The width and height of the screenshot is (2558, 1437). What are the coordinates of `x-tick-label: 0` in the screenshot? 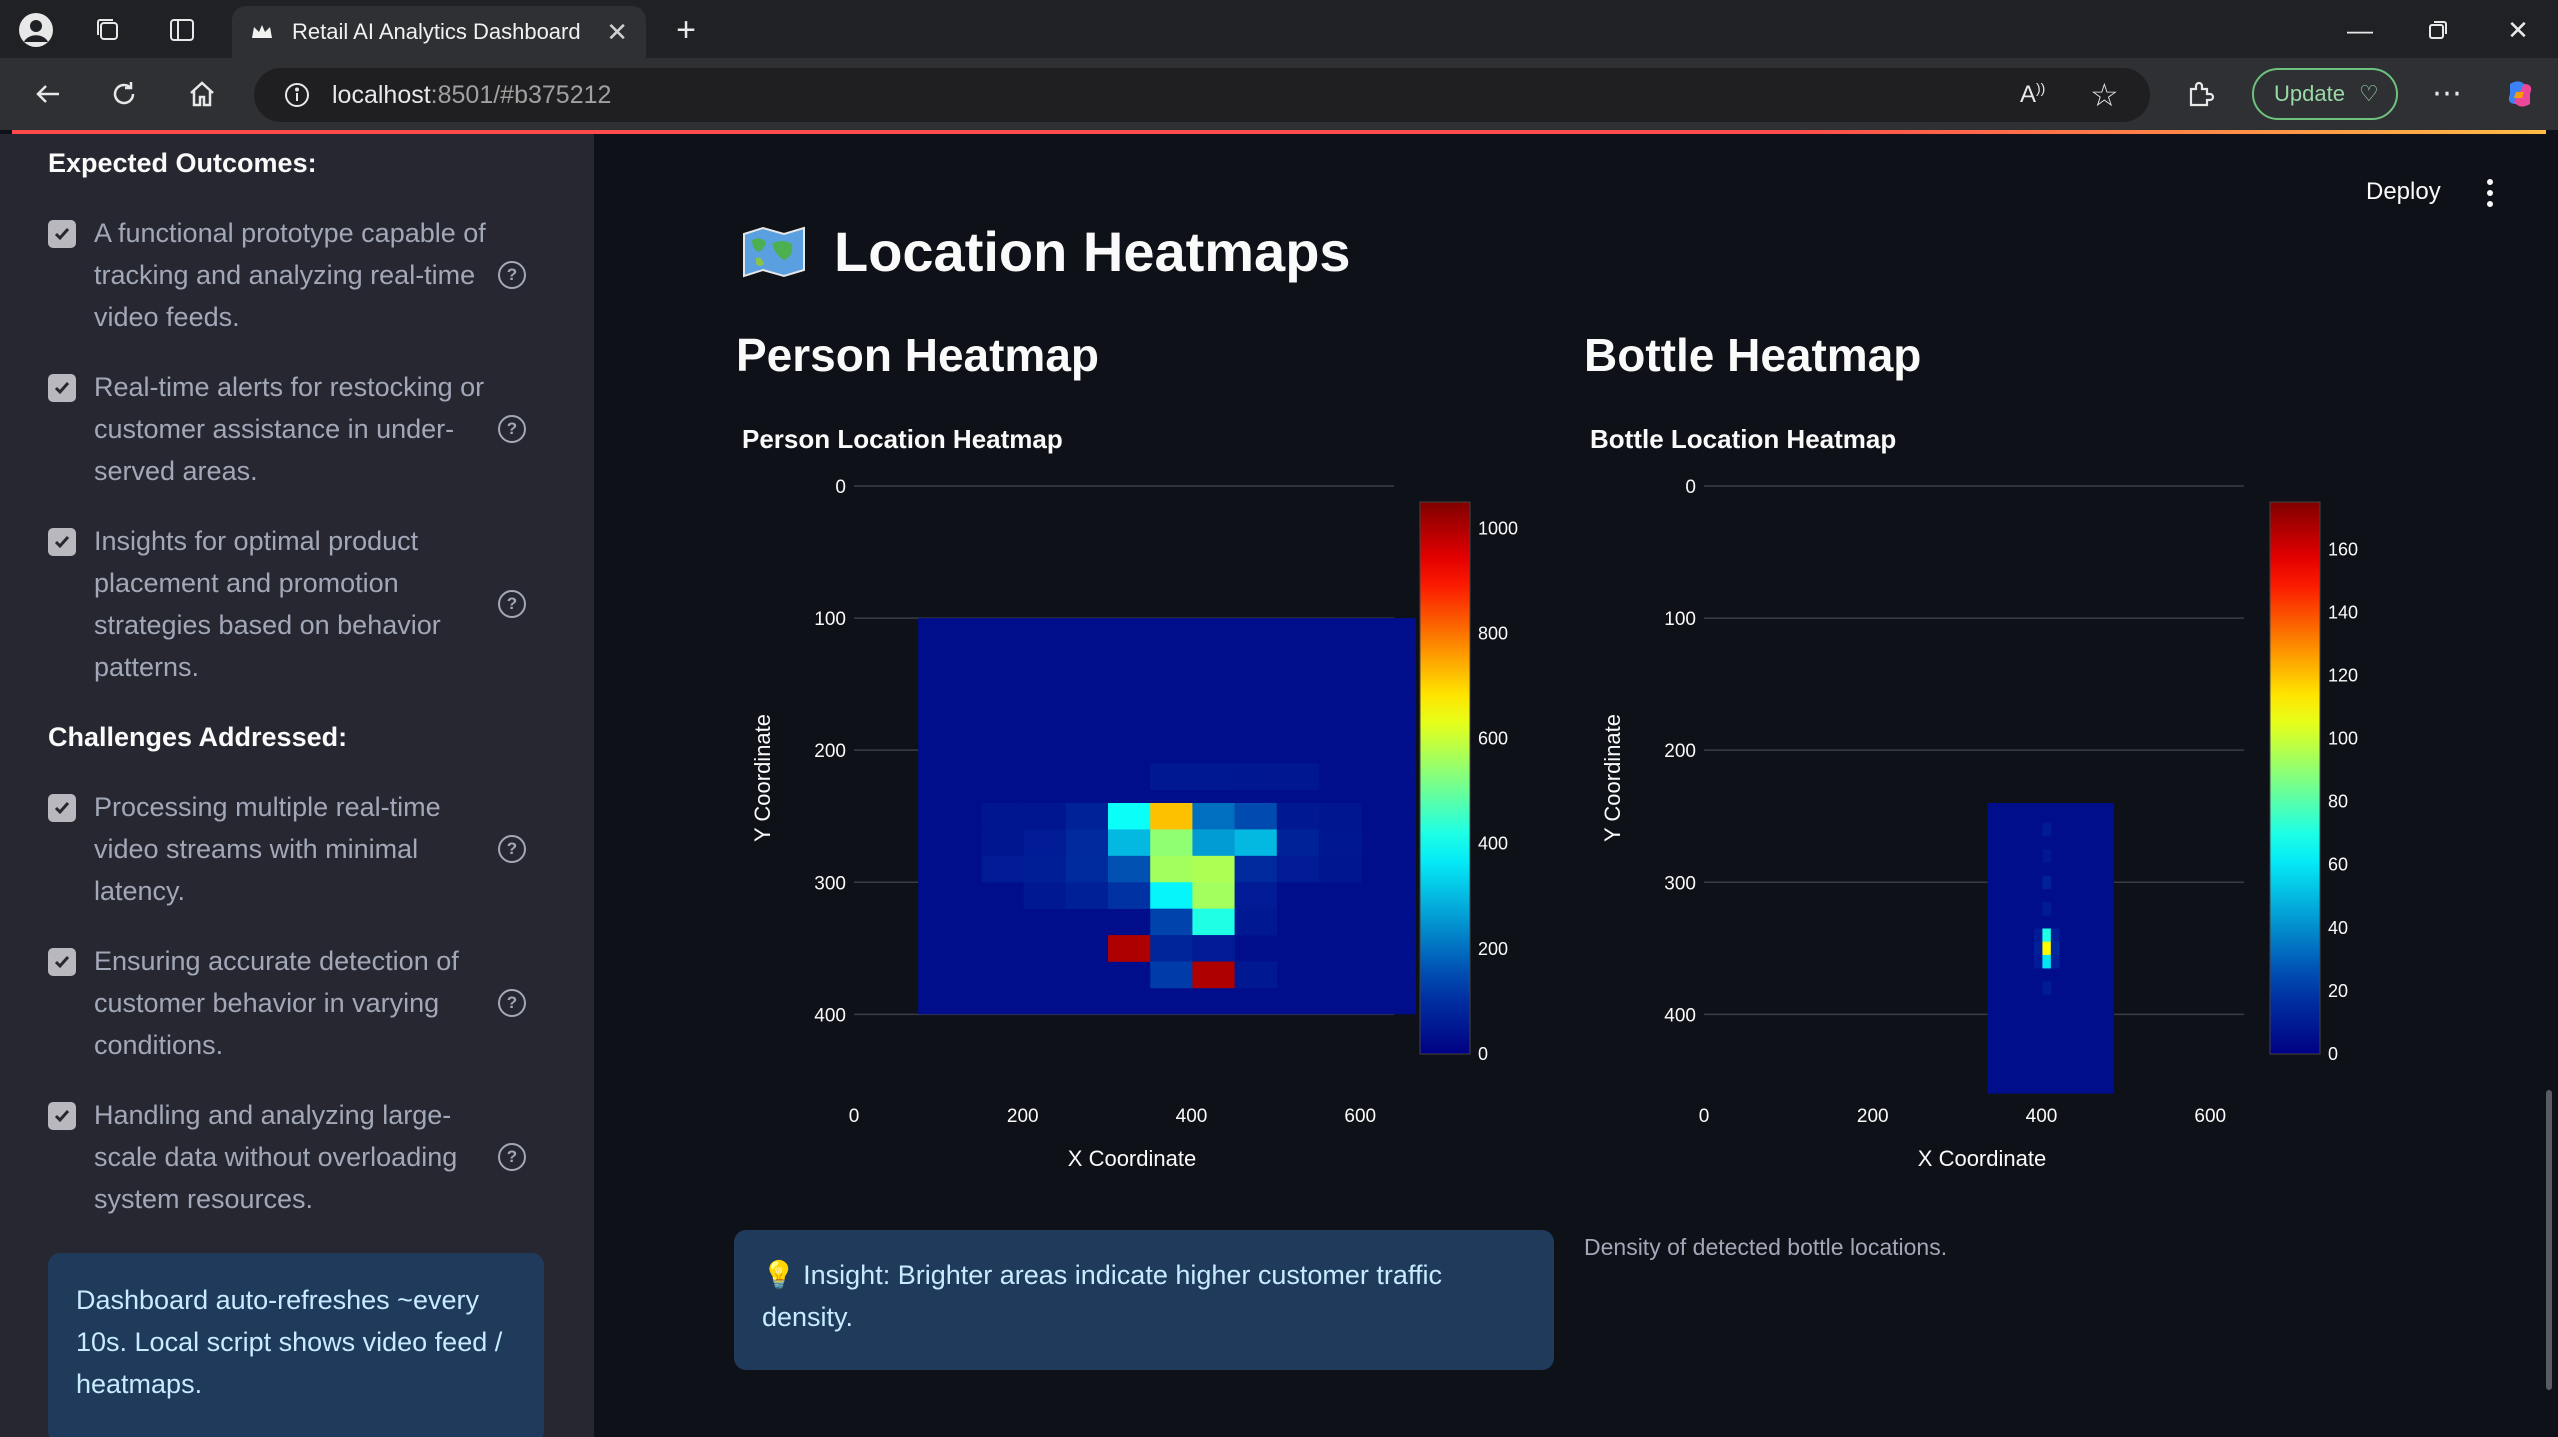 It's located at (1704, 1116).